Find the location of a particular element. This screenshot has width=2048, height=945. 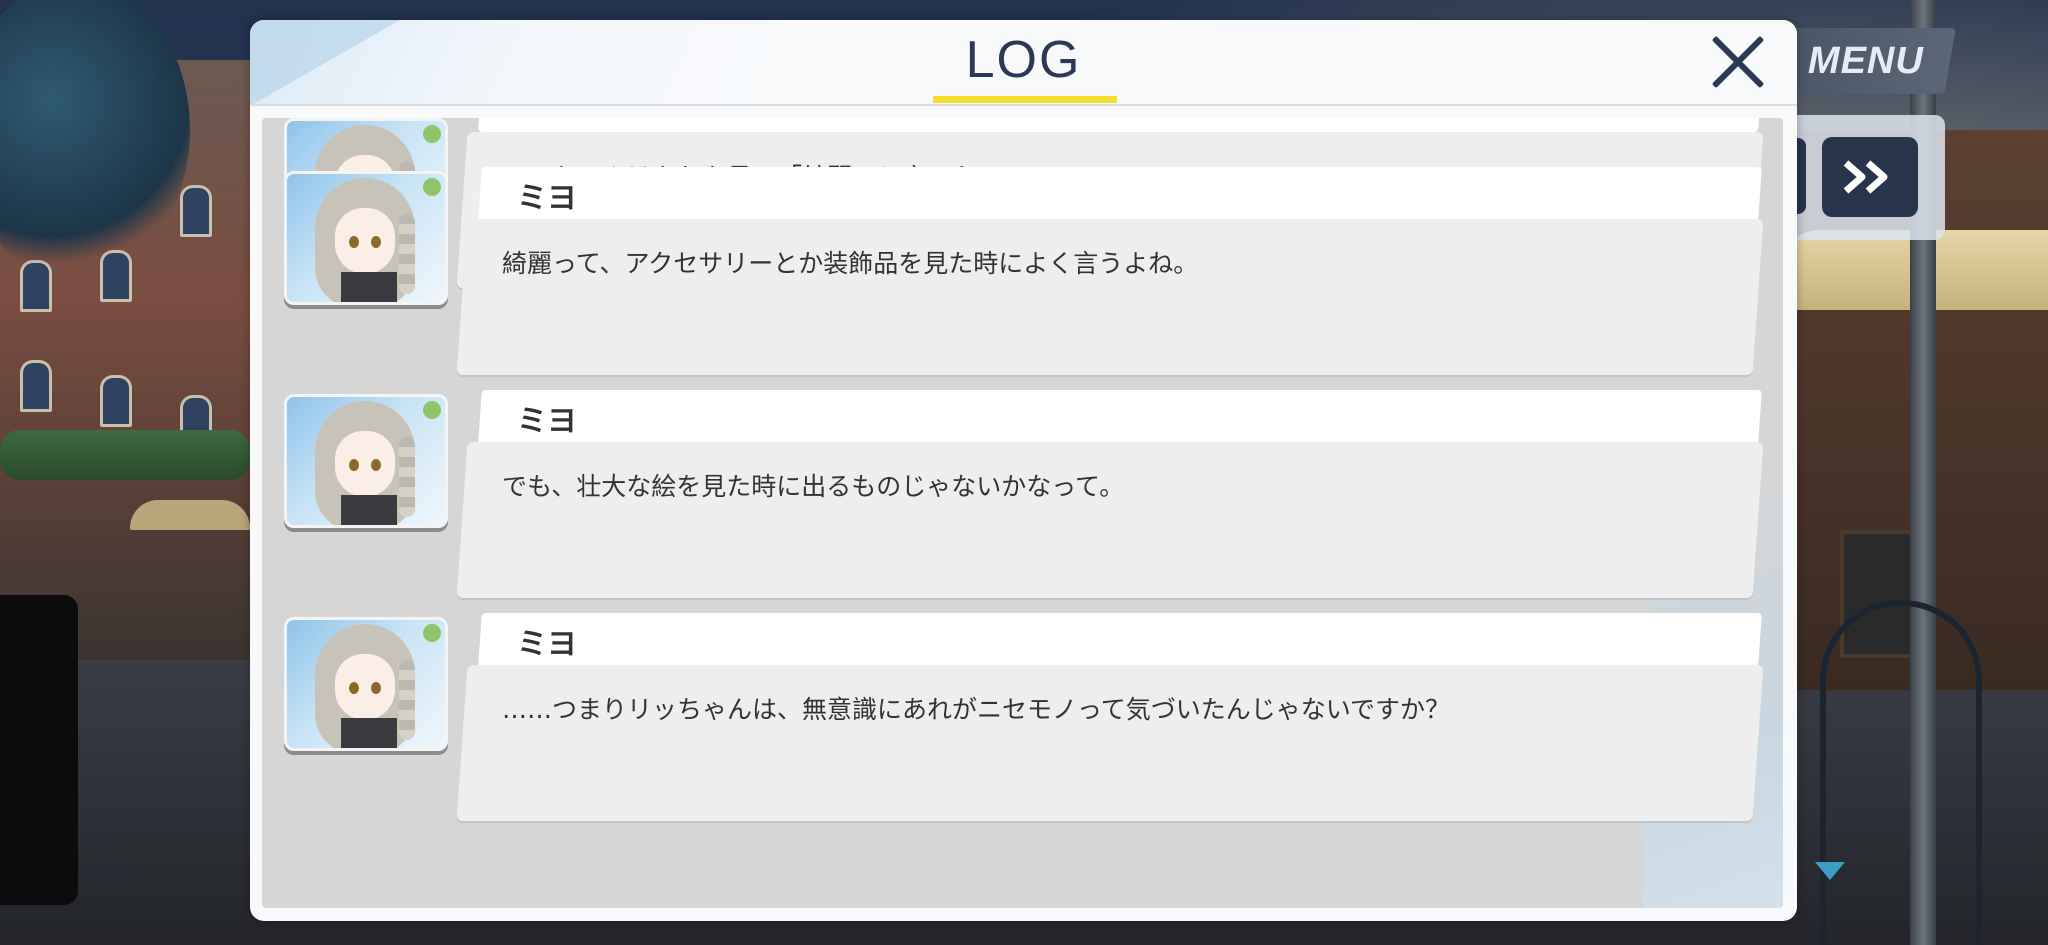

message-text: ……つまりリッちゃんは、無意識にあれがニセモノって気づいたんじゃないですか？ is located at coordinates (976, 709).